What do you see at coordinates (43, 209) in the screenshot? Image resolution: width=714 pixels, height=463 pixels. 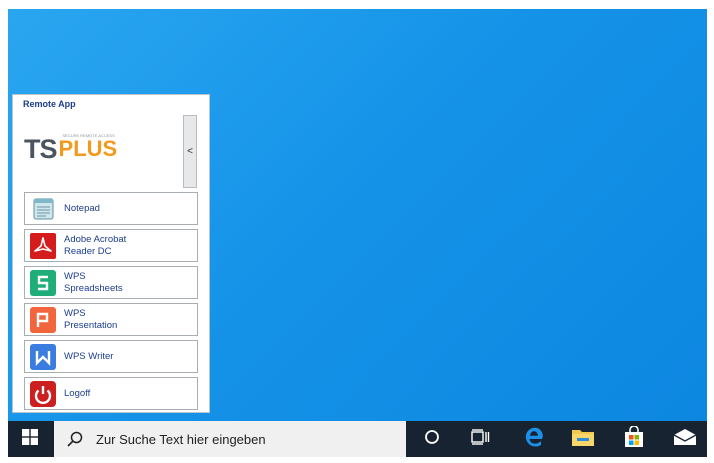 I see `notepad-icon` at bounding box center [43, 209].